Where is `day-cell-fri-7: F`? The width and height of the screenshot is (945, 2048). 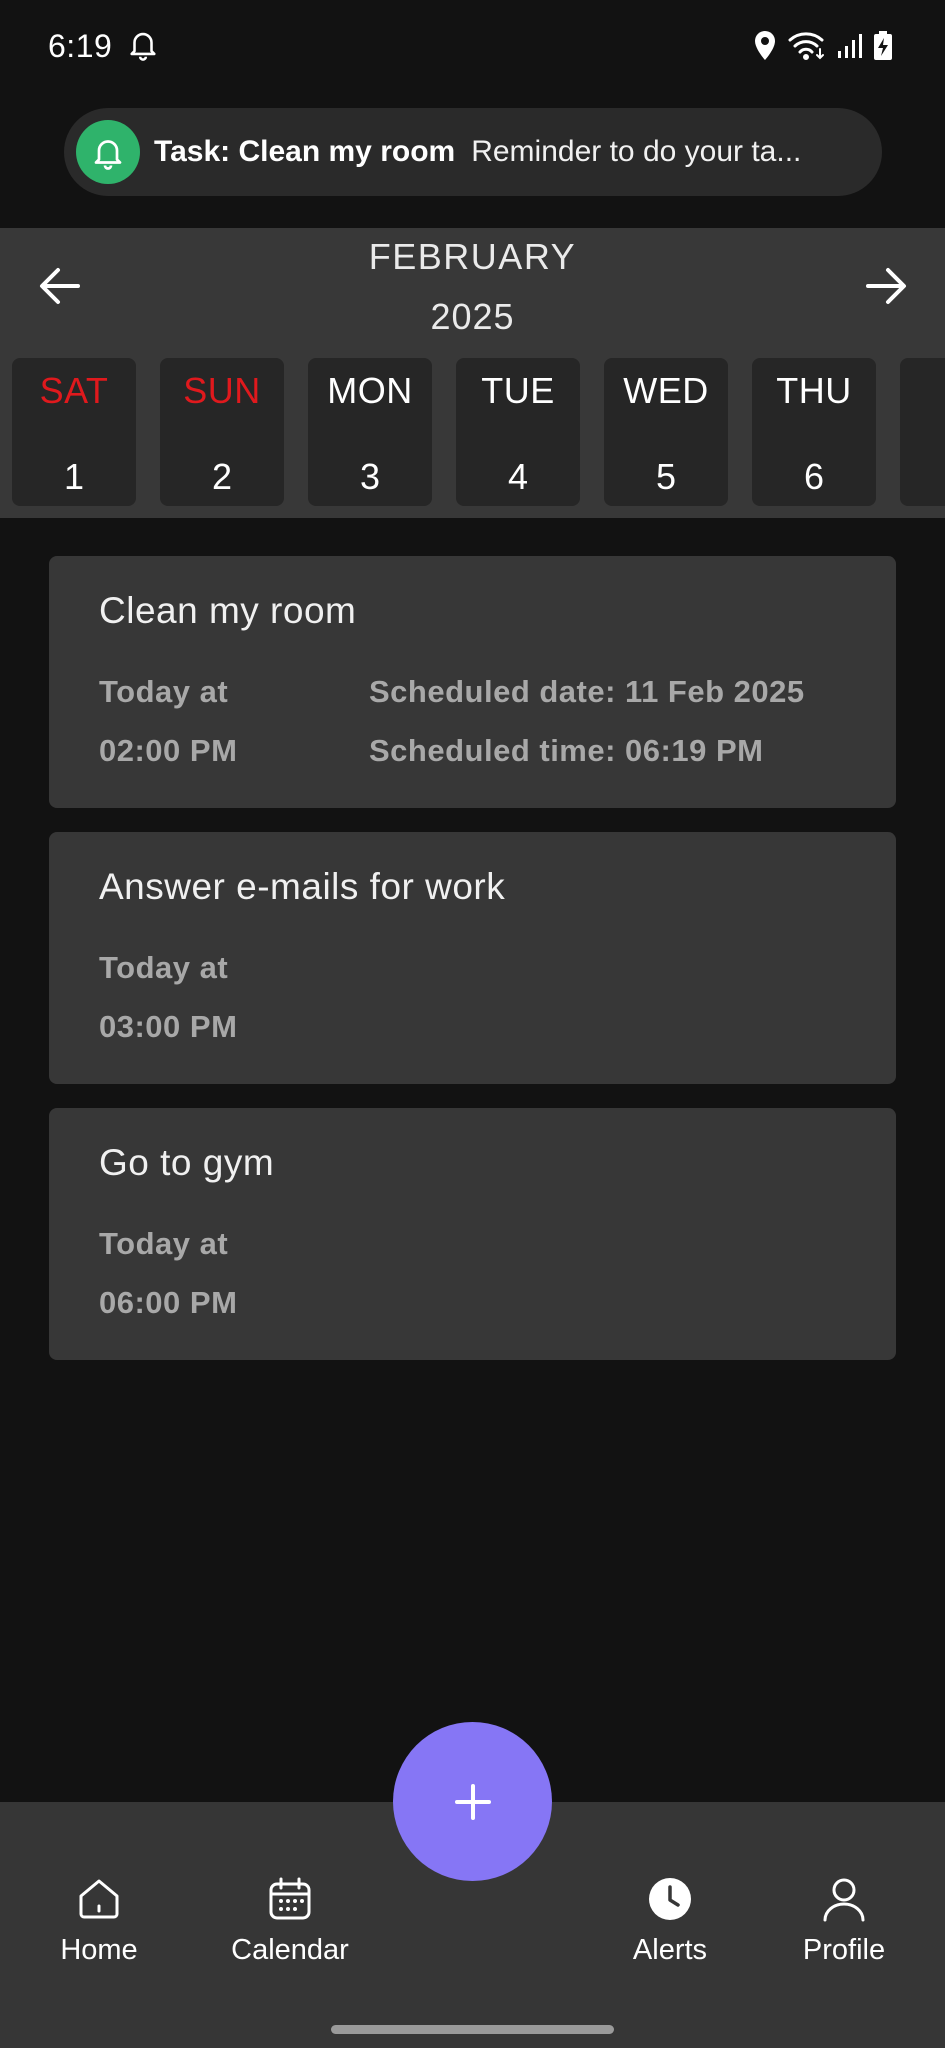
day-cell-fri-7: F is located at coordinates (922, 432).